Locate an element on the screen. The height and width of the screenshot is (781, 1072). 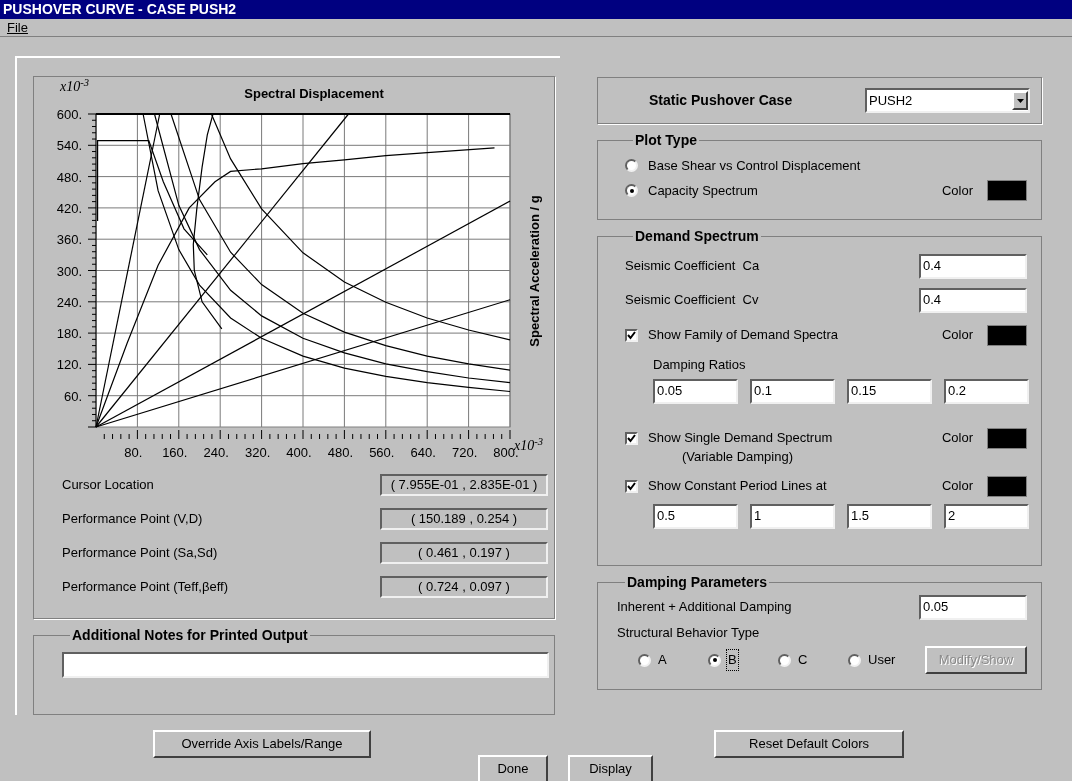
dropdown-value: PUSH2 is located at coordinates (891, 100).